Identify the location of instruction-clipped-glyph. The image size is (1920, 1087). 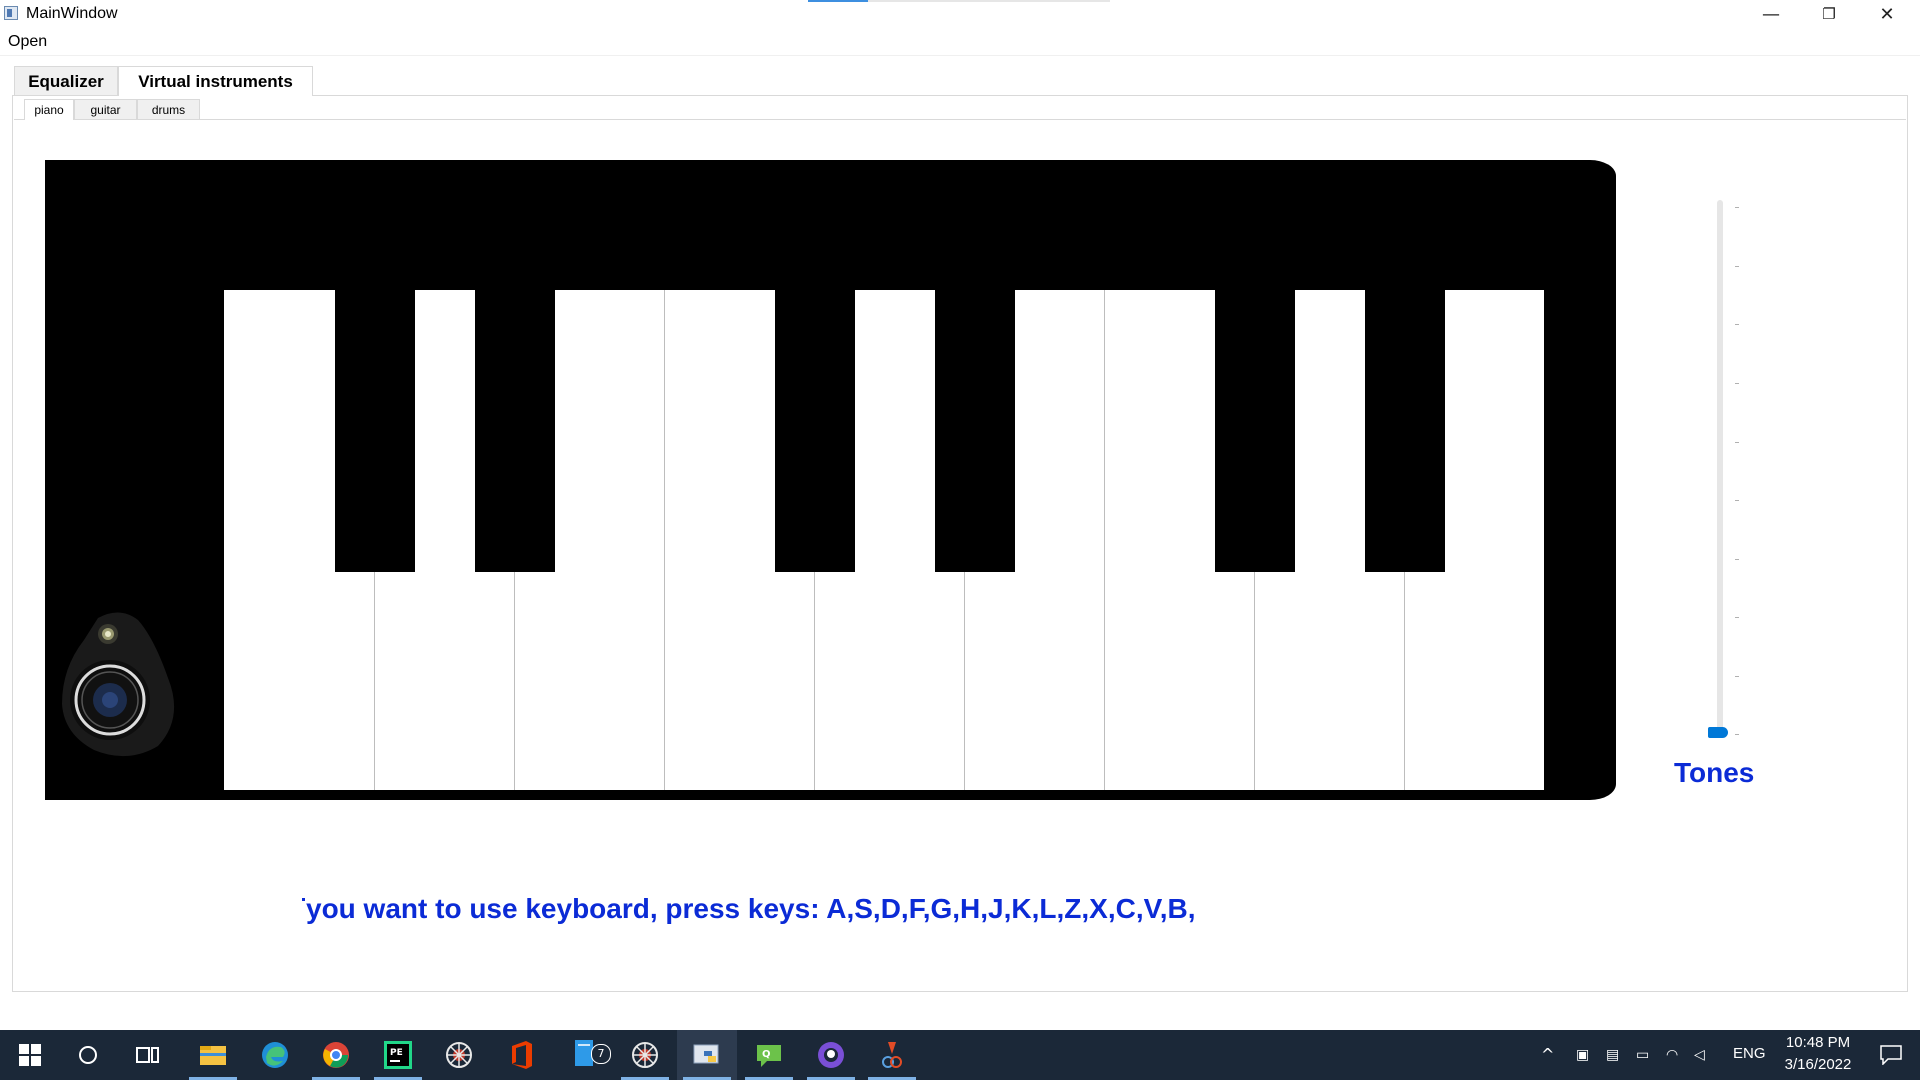
(303, 899).